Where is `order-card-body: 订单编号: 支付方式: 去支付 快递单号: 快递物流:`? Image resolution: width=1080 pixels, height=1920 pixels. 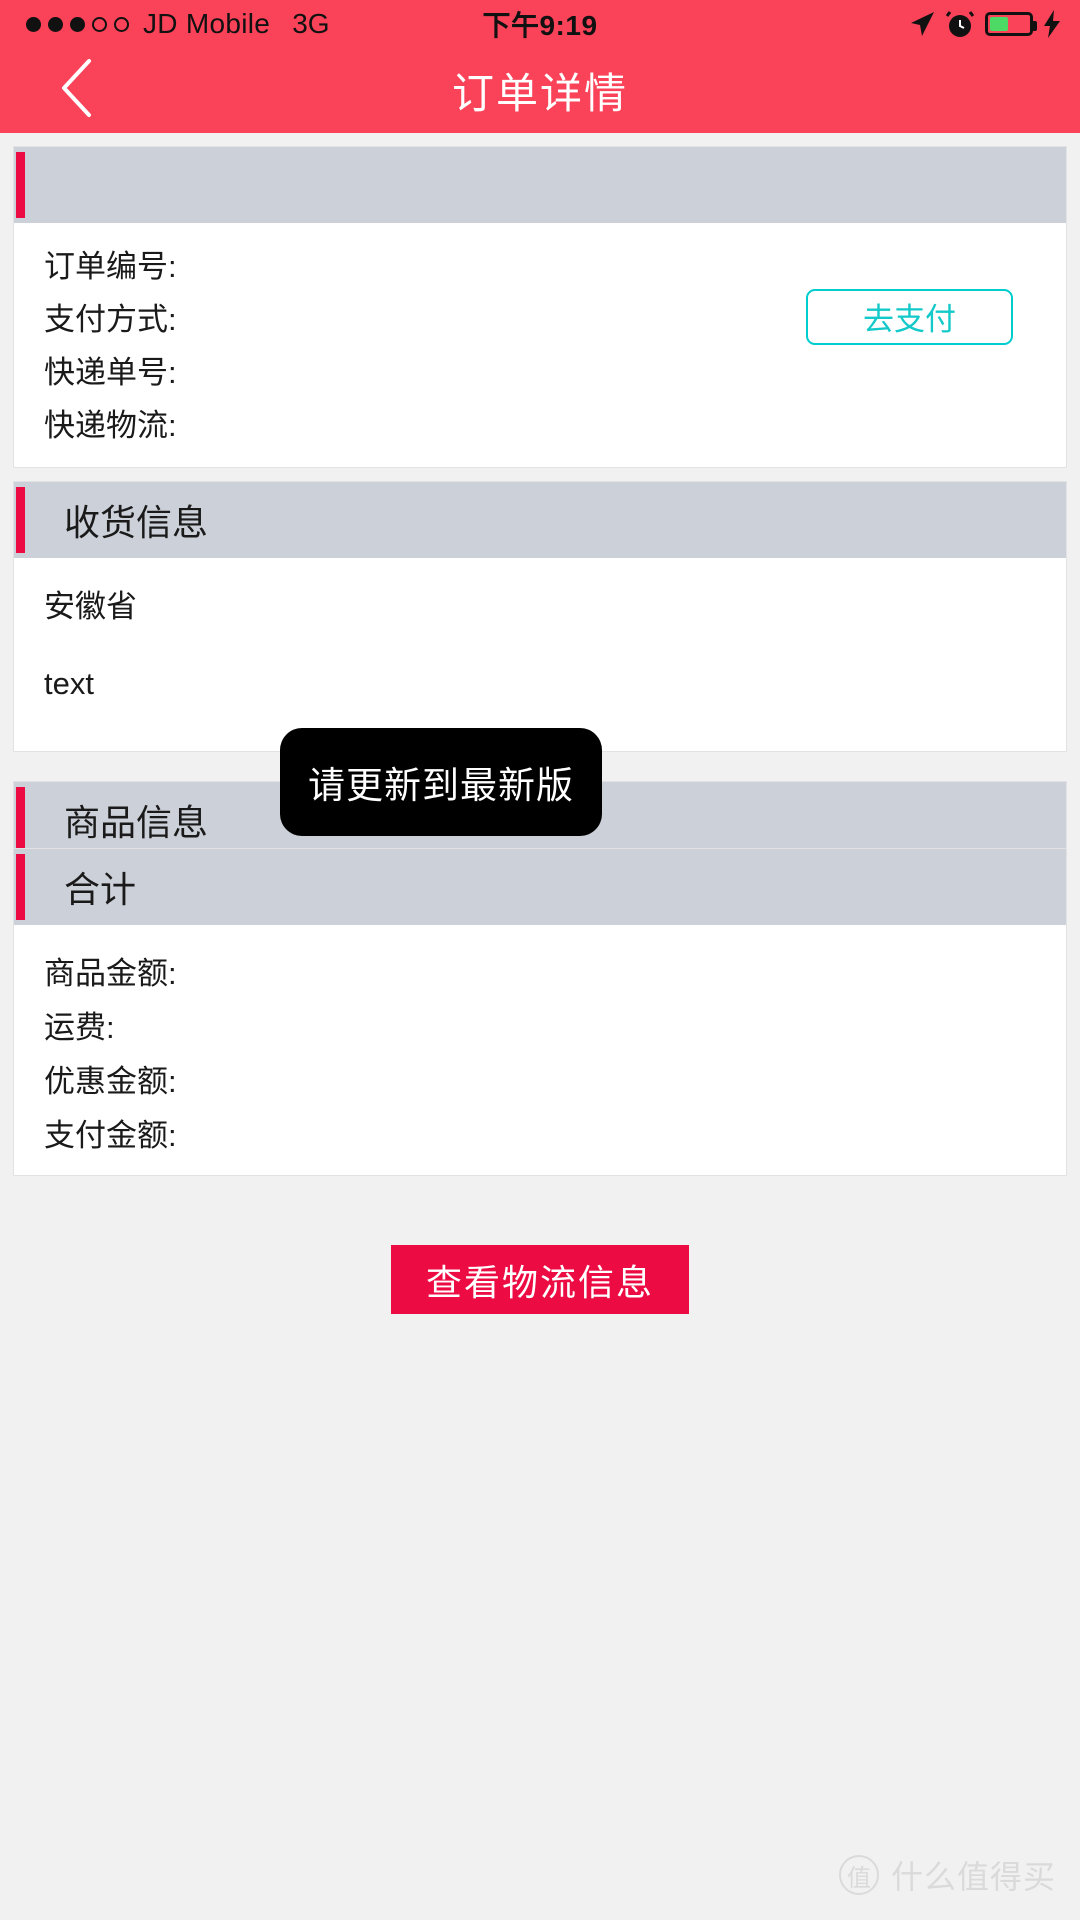
order-card-body: 订单编号: 支付方式: 去支付 快递单号: 快递物流: is located at coordinates (540, 345).